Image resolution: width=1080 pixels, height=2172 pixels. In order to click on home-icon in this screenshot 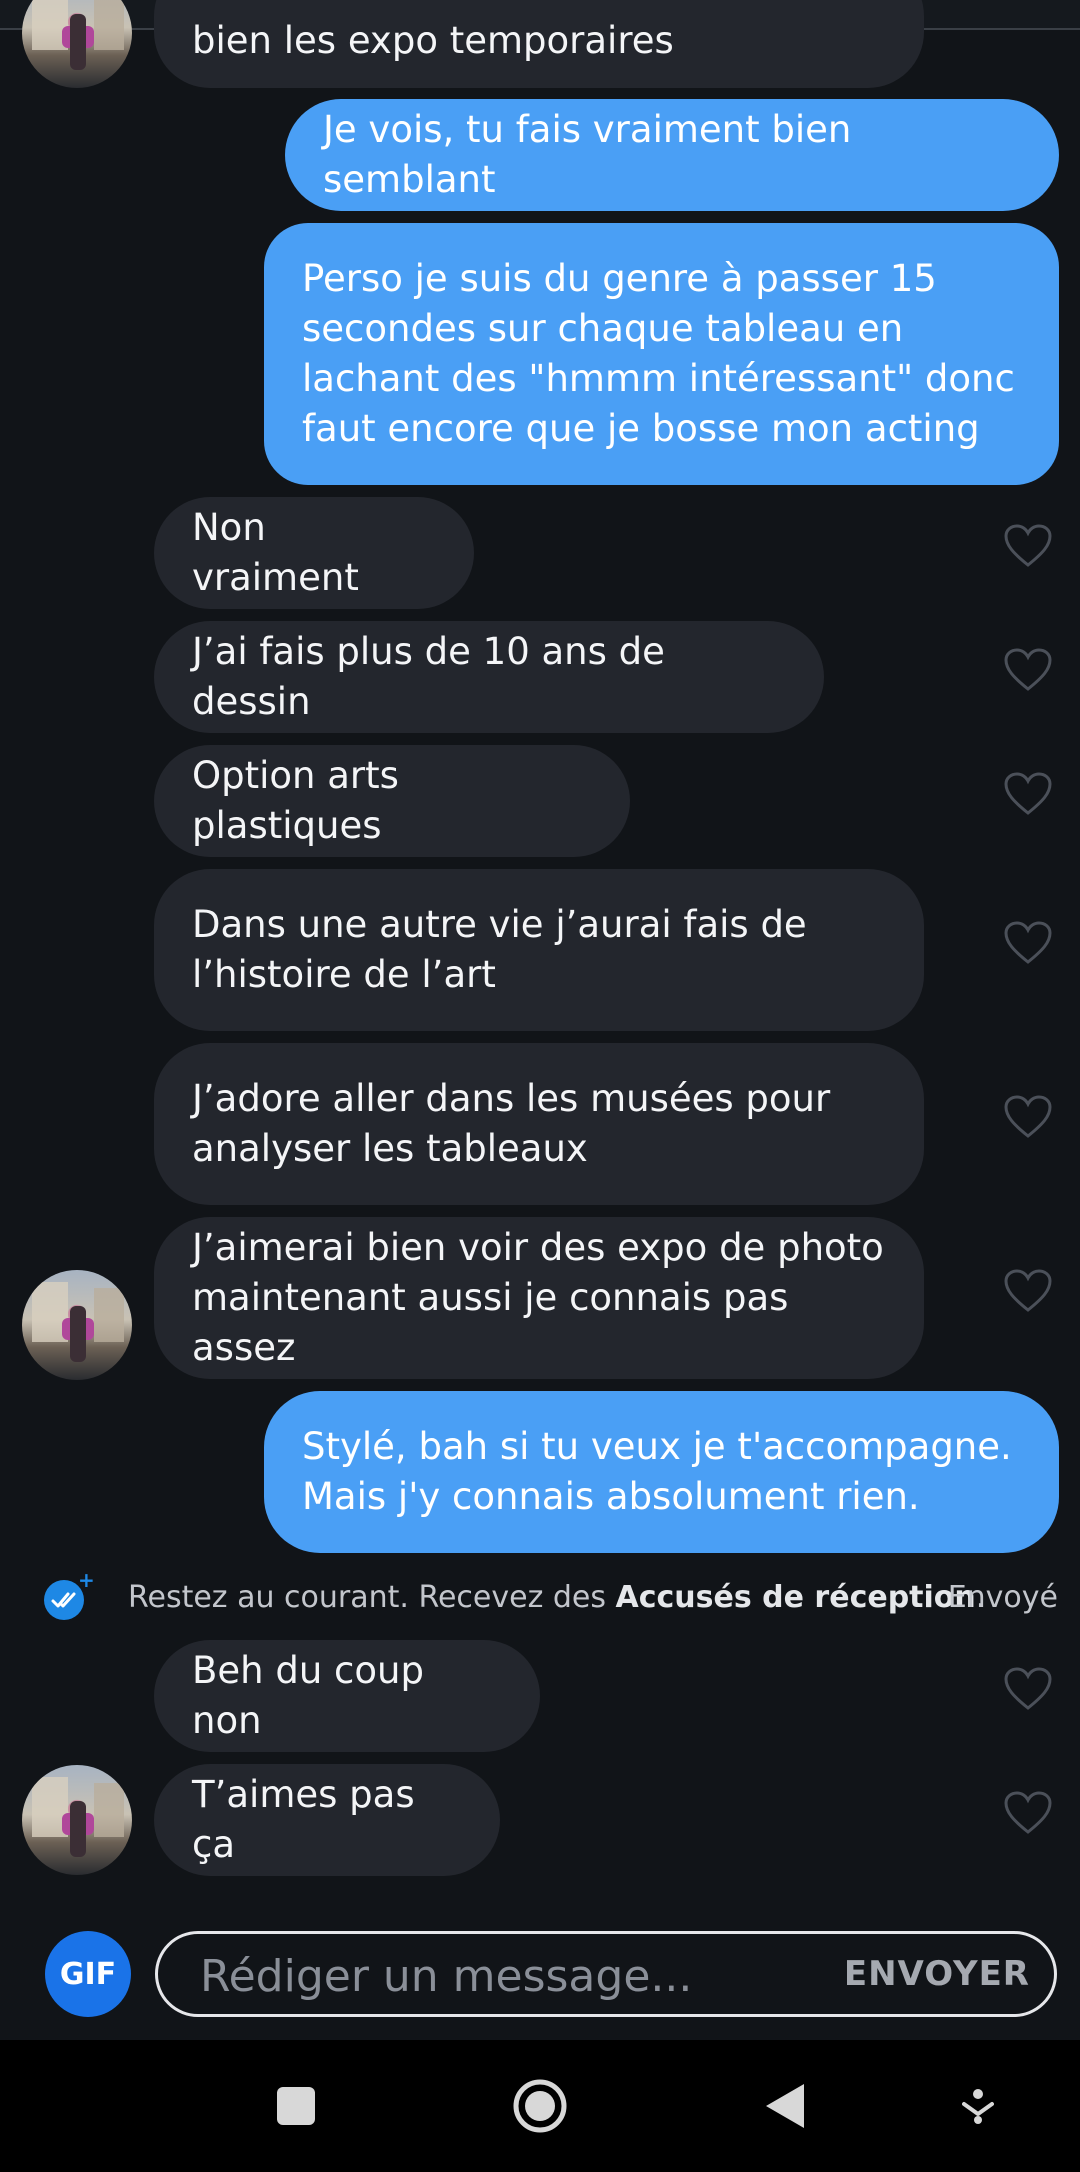, I will do `click(540, 2106)`.